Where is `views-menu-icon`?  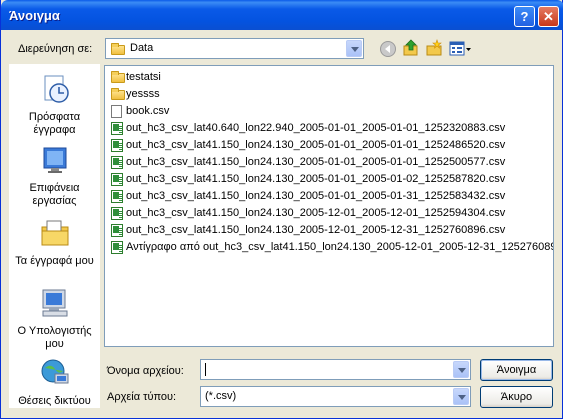
views-menu-icon is located at coordinates (461, 49).